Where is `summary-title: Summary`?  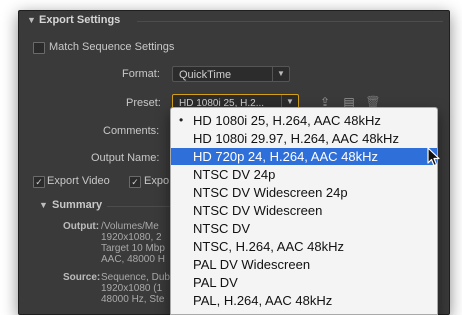 summary-title: Summary is located at coordinates (77, 205).